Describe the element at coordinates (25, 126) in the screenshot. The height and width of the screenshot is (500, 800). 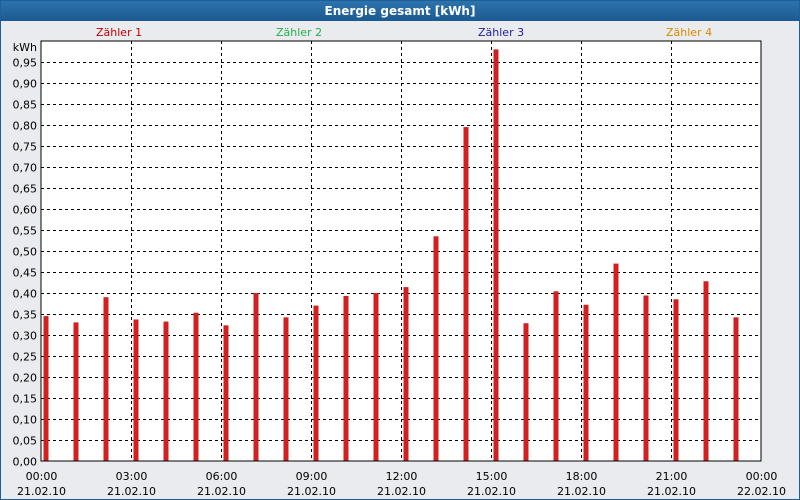
I see `y-tick-label: 0,80` at that location.